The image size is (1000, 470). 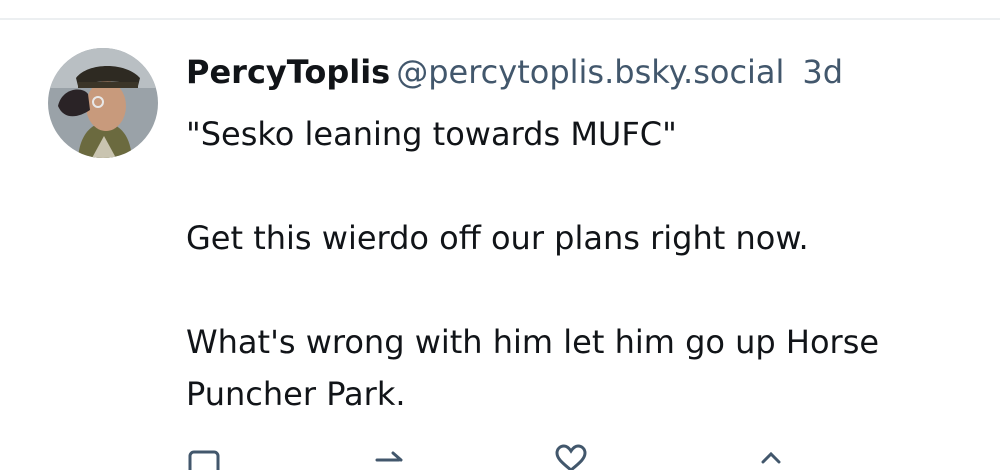 I want to click on post-line-1: "Sesko leaning towards MUFC", so click(x=431, y=134).